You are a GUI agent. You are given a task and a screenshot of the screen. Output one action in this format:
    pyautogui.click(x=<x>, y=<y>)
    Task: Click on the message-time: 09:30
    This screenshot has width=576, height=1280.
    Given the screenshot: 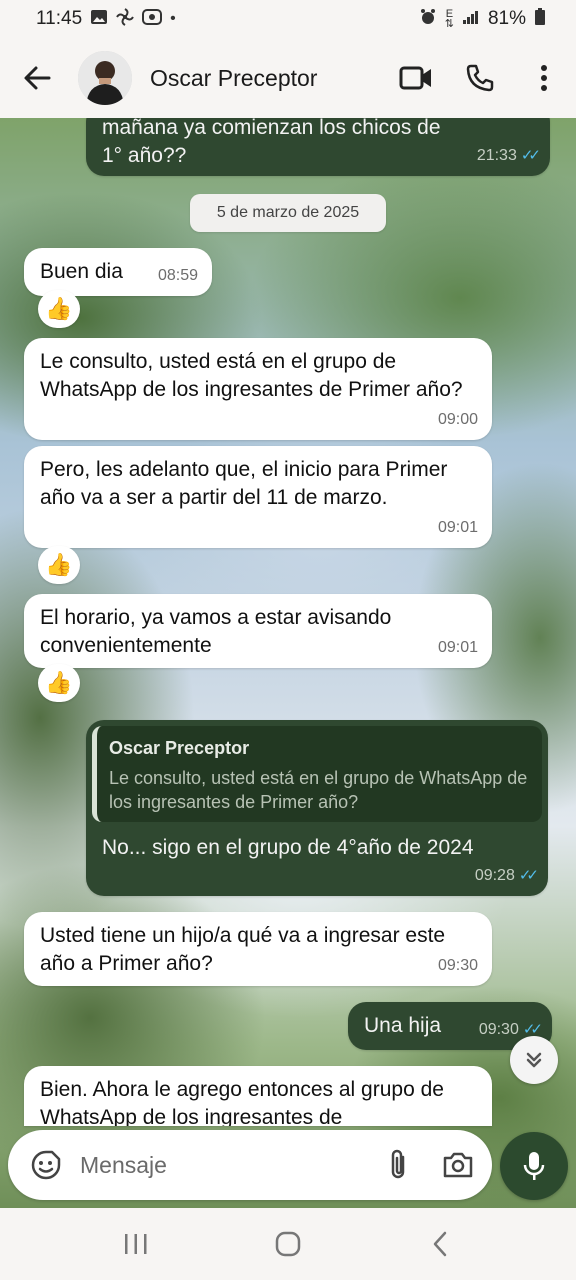 What is the action you would take?
    pyautogui.click(x=457, y=965)
    